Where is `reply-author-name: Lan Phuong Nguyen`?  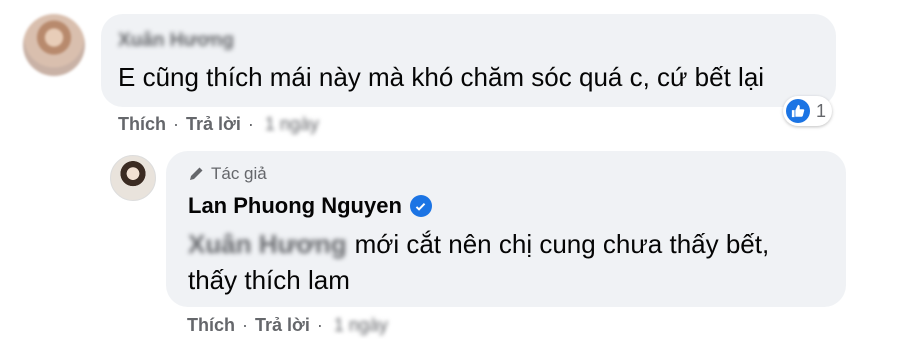 reply-author-name: Lan Phuong Nguyen is located at coordinates (295, 206).